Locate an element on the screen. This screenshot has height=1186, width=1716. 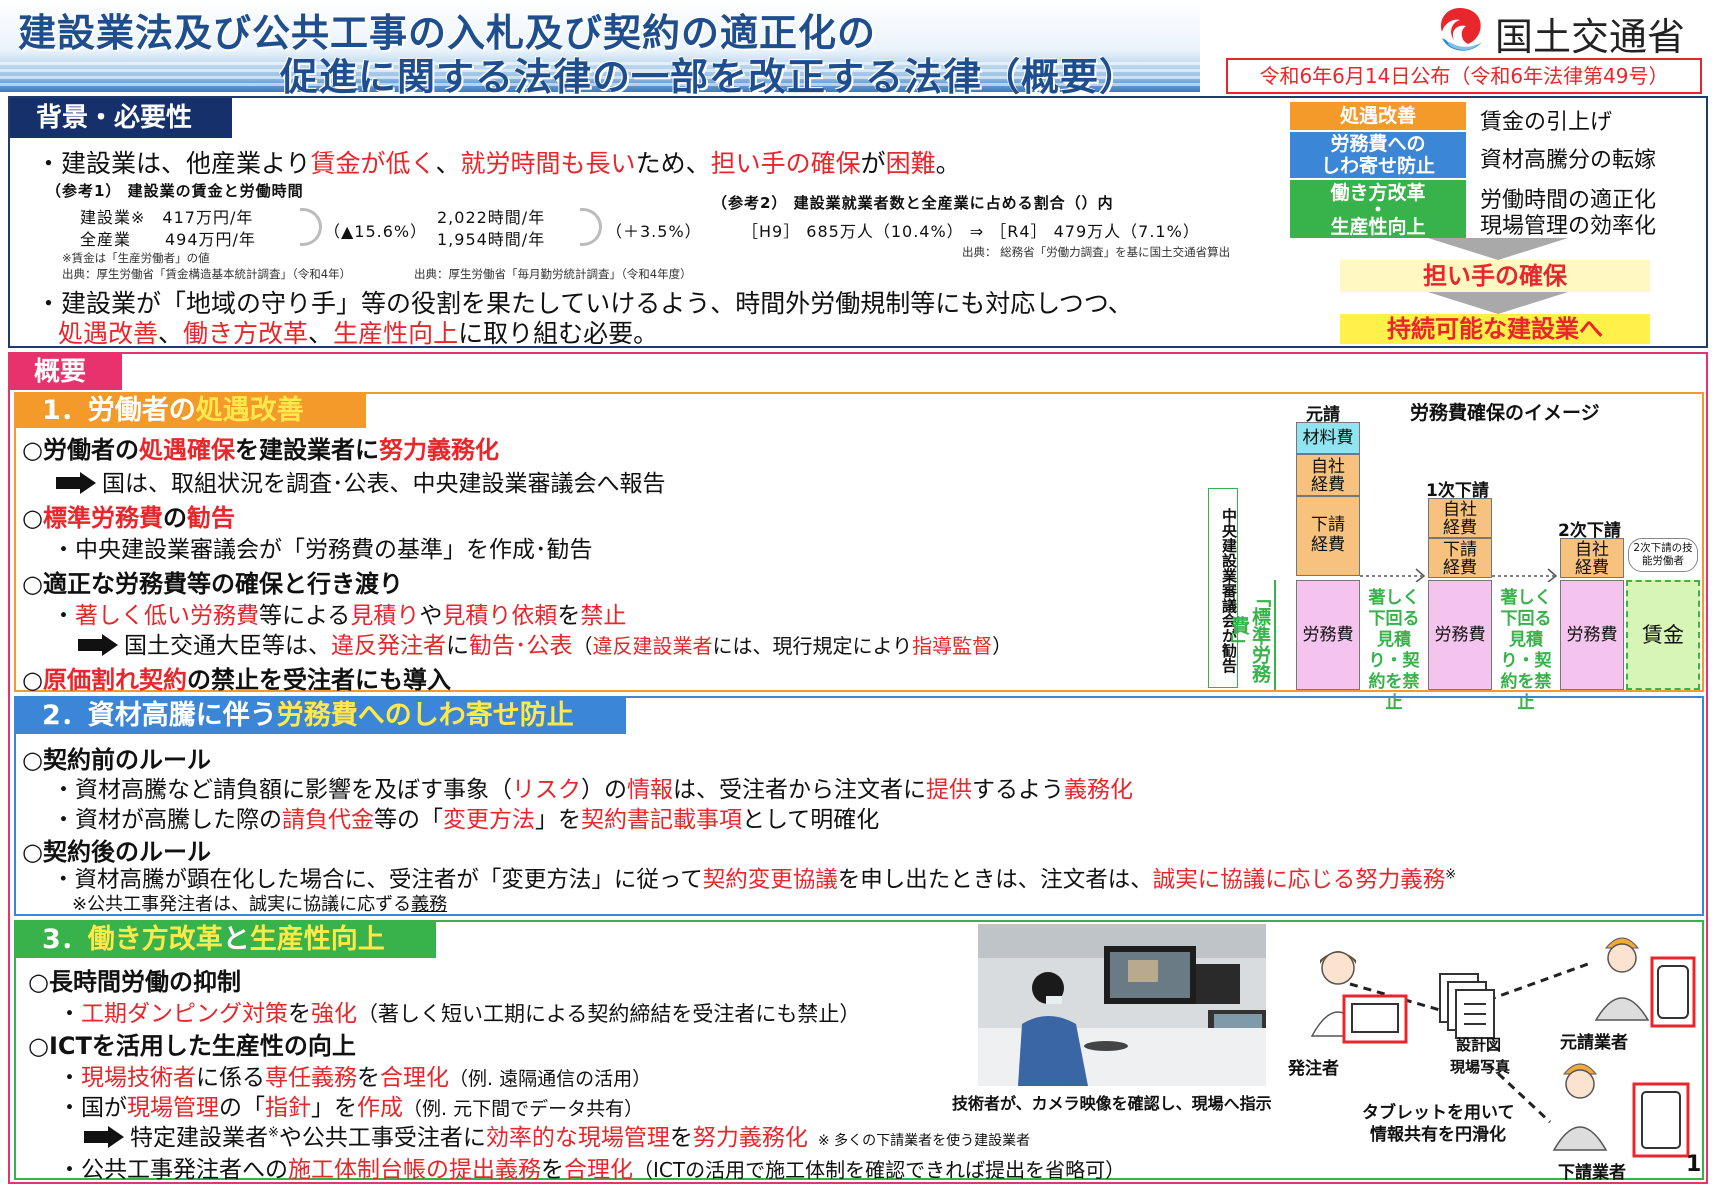
s1-heading-3: ○適正な労務費等の確保と行き渡り is located at coordinates (212, 584).